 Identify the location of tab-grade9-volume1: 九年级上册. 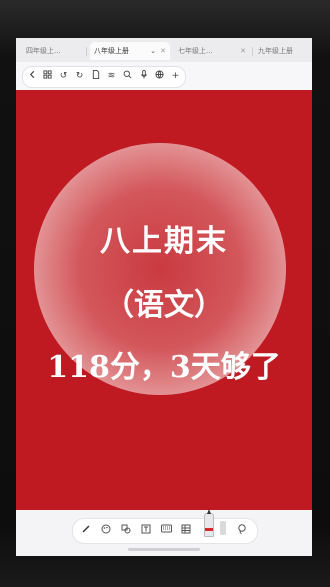
(283, 51).